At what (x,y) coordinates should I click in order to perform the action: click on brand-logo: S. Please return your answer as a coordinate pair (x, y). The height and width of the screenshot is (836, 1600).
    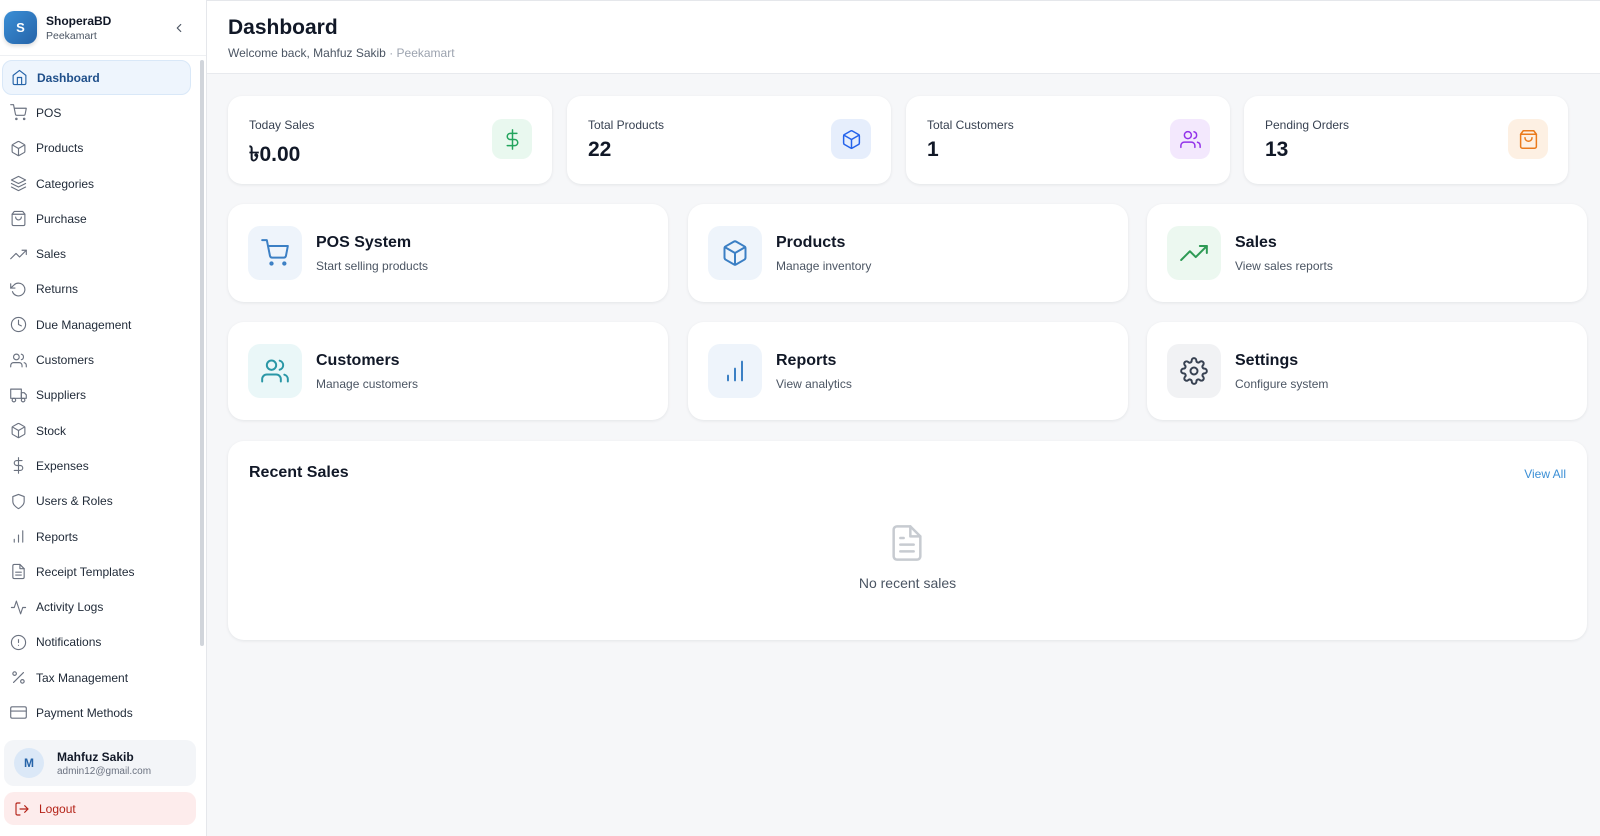
    Looking at the image, I should click on (20, 27).